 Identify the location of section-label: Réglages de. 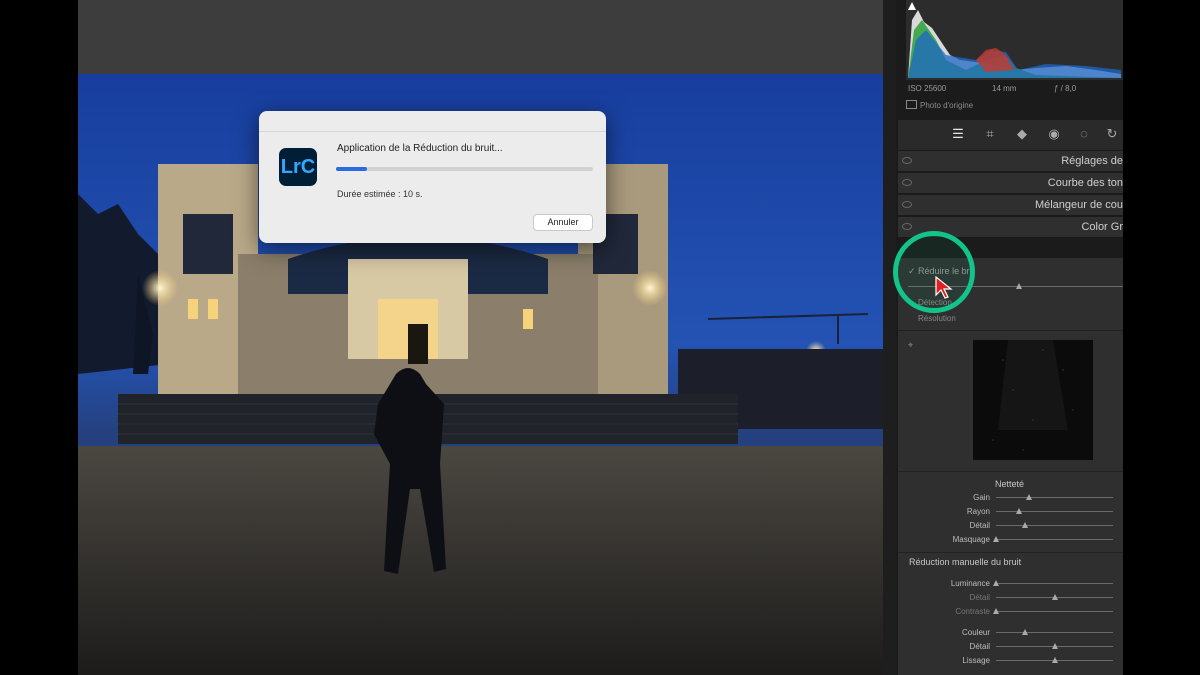
(1092, 161).